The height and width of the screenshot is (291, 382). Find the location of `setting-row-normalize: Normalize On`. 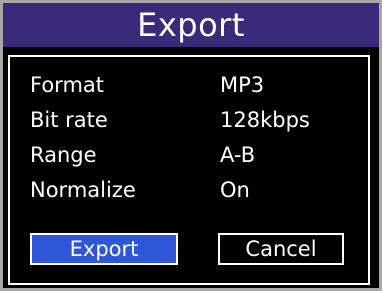

setting-row-normalize: Normalize On is located at coordinates (189, 190).